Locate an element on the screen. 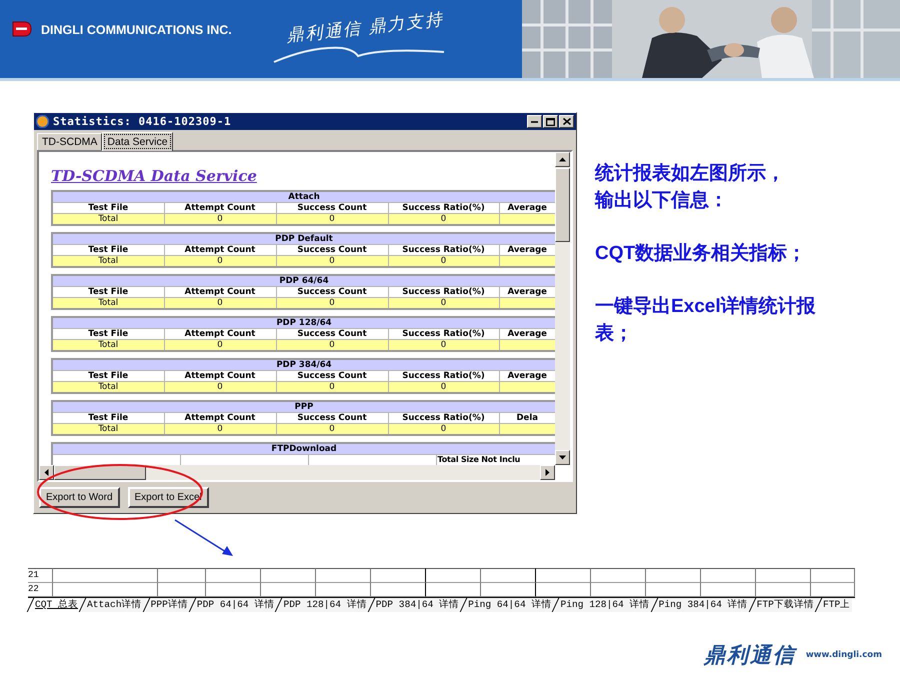 The width and height of the screenshot is (900, 675). company-name: DINGLI COMMUNICATIONS INC. is located at coordinates (136, 30).